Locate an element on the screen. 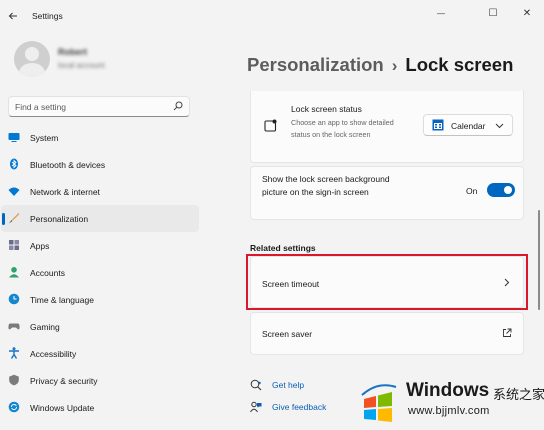 The height and width of the screenshot is (430, 544). back-button is located at coordinates (13, 16).